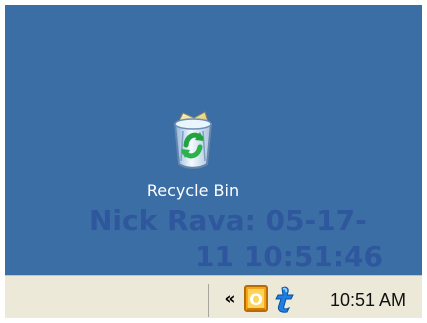 The image size is (427, 323). Describe the element at coordinates (230, 299) in the screenshot. I see `show-hidden-icons-chevron: «` at that location.